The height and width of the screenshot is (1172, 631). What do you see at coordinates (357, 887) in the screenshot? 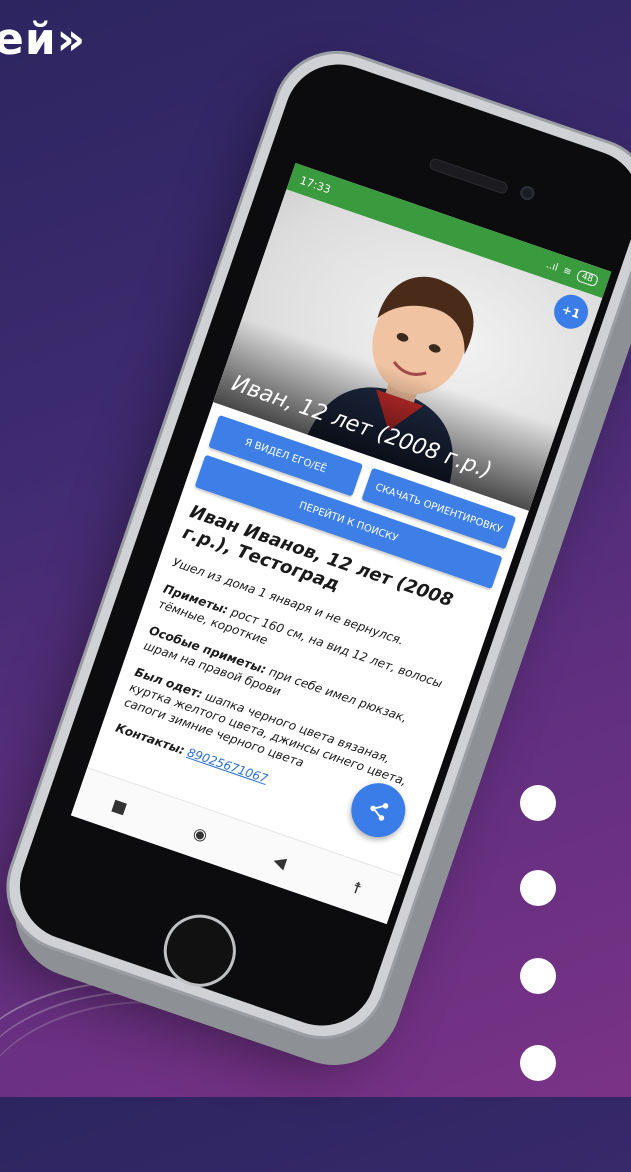
I see `accessibility-icon: ☨` at bounding box center [357, 887].